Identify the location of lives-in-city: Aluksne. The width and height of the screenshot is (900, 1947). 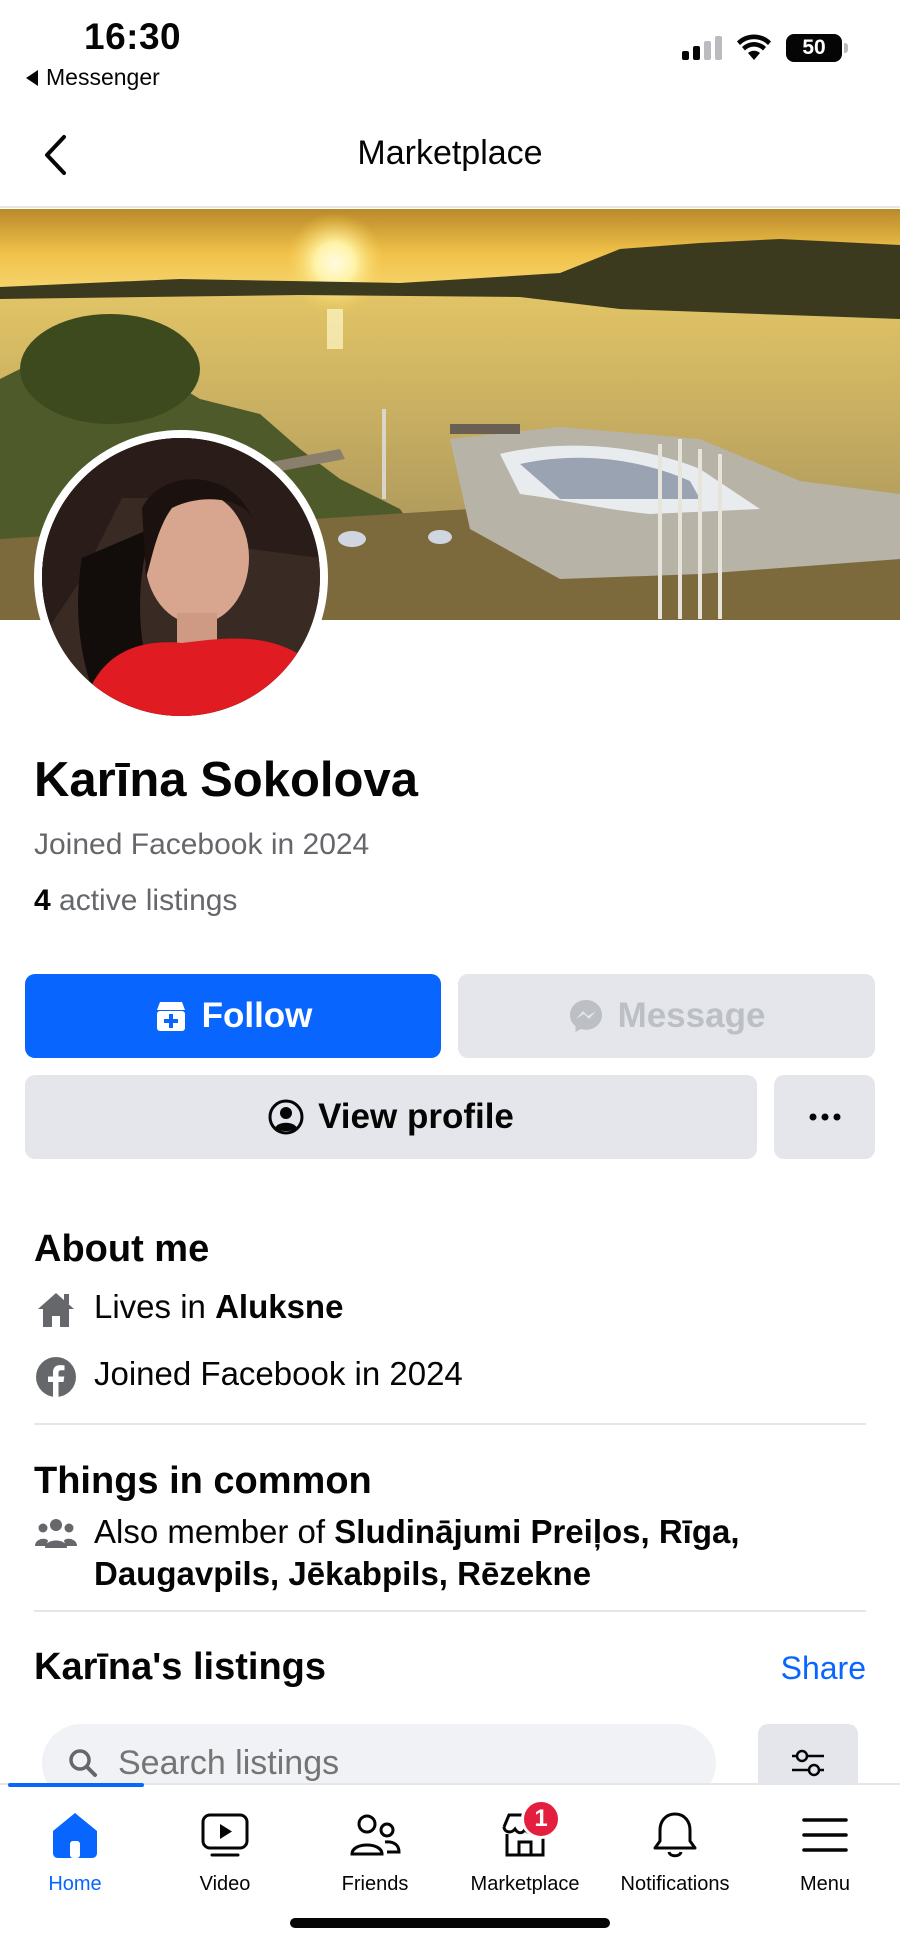
(279, 1306).